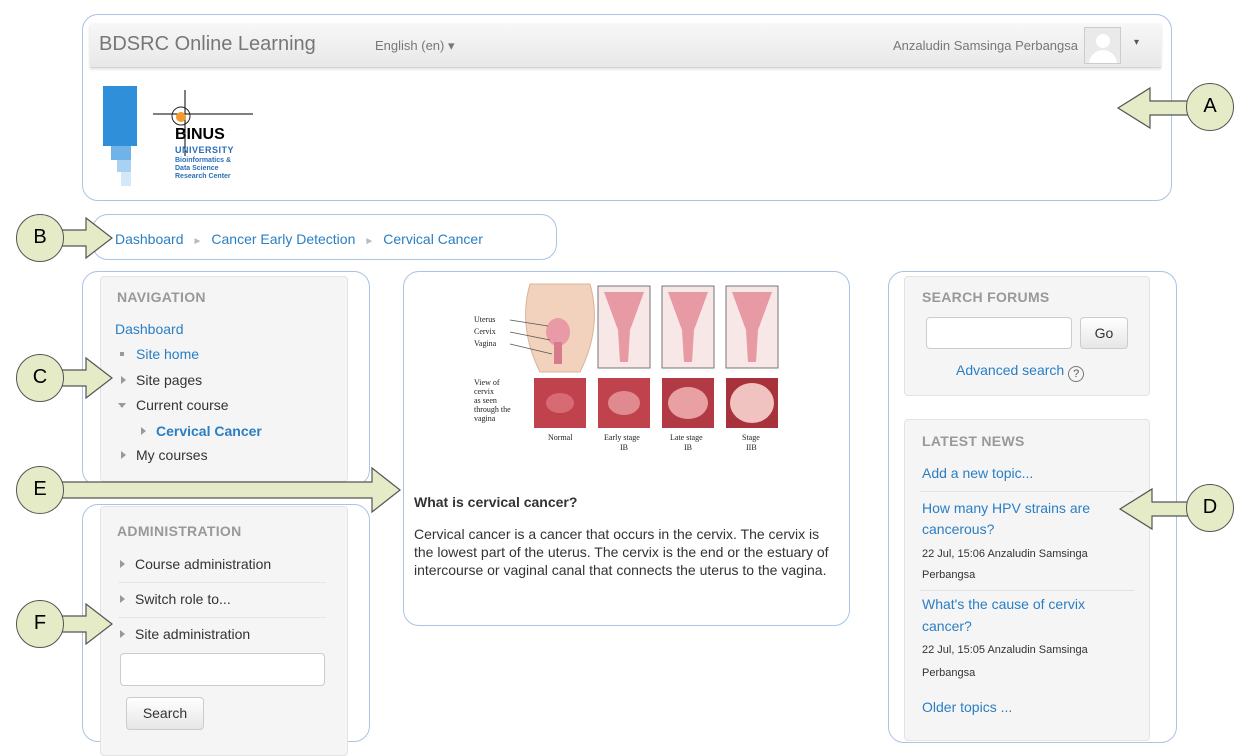  What do you see at coordinates (1210, 508) in the screenshot?
I see `callout-d: D` at bounding box center [1210, 508].